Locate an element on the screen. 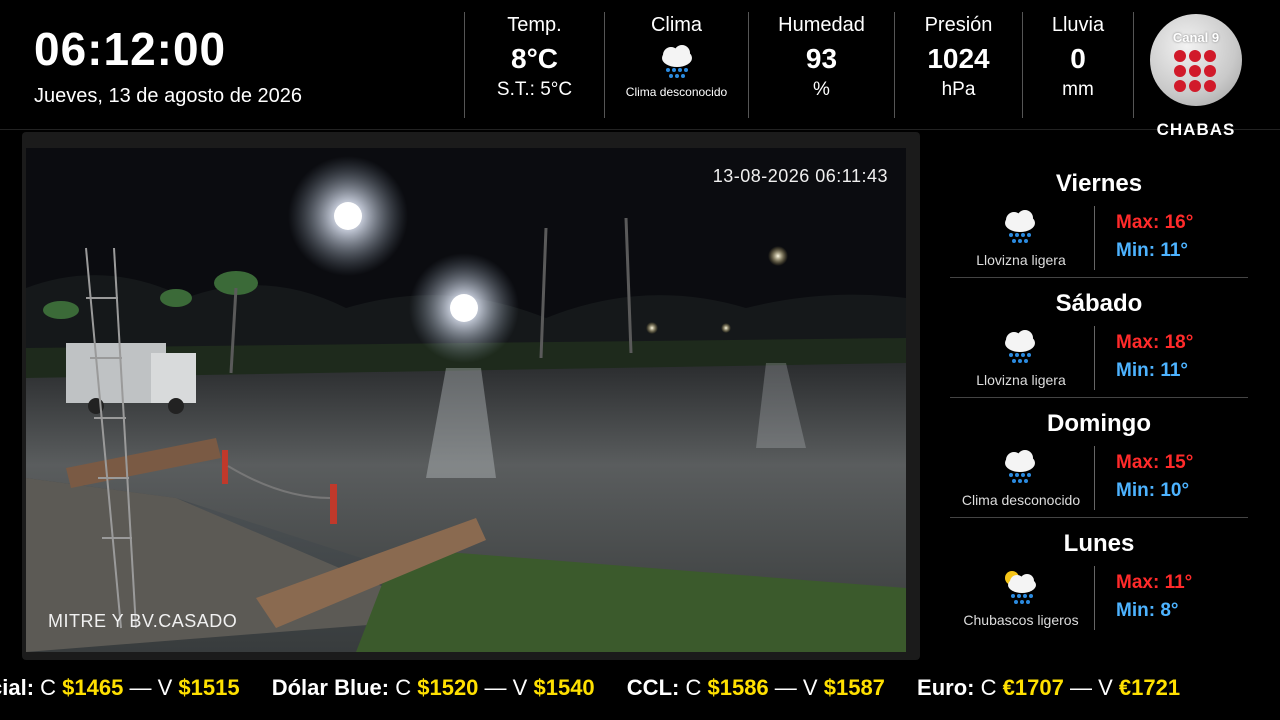 This screenshot has height=720, width=1280. stat-humidity: Humedad 93 % is located at coordinates (821, 65).